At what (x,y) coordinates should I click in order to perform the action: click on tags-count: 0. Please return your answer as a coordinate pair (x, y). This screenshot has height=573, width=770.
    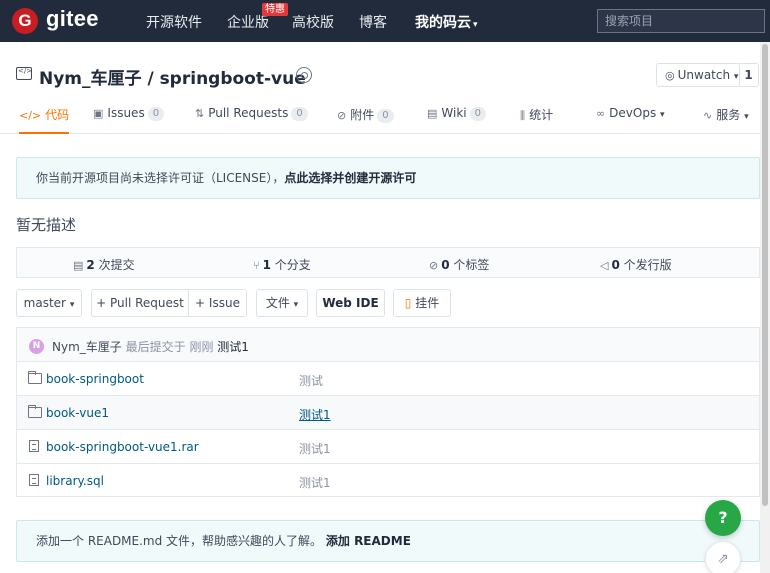
    Looking at the image, I should click on (445, 265).